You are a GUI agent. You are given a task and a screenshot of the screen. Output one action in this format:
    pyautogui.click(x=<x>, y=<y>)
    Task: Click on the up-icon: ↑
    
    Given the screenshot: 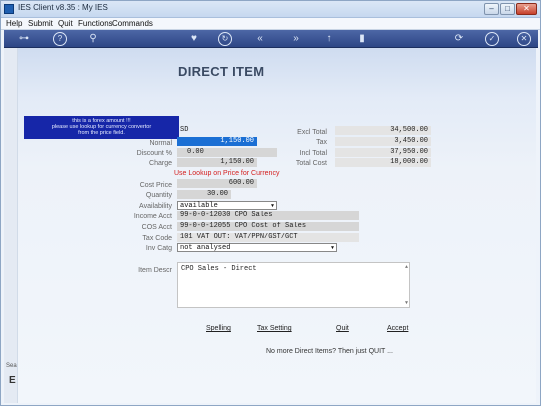 What is the action you would take?
    pyautogui.click(x=329, y=39)
    